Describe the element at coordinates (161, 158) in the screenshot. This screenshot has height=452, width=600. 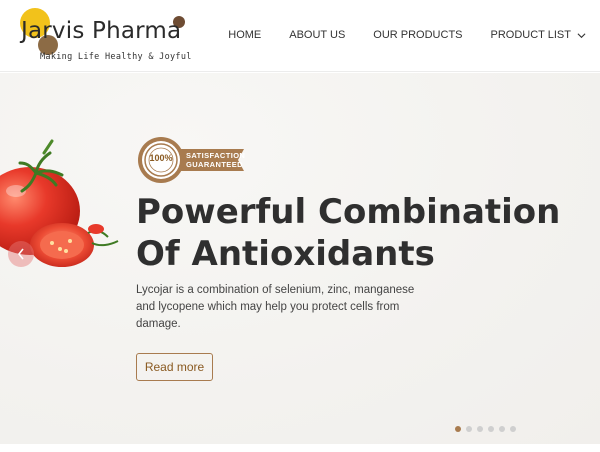
I see `badge-percent: 100%` at that location.